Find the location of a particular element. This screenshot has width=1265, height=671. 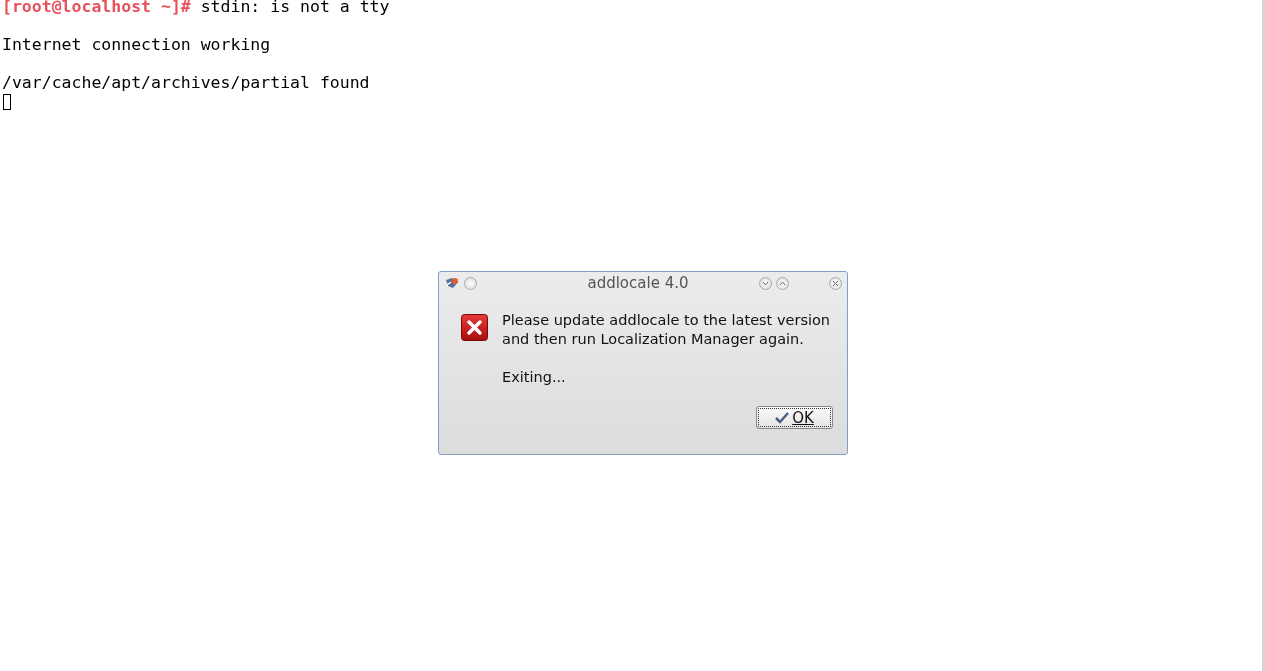

minimize-button is located at coordinates (765, 283).